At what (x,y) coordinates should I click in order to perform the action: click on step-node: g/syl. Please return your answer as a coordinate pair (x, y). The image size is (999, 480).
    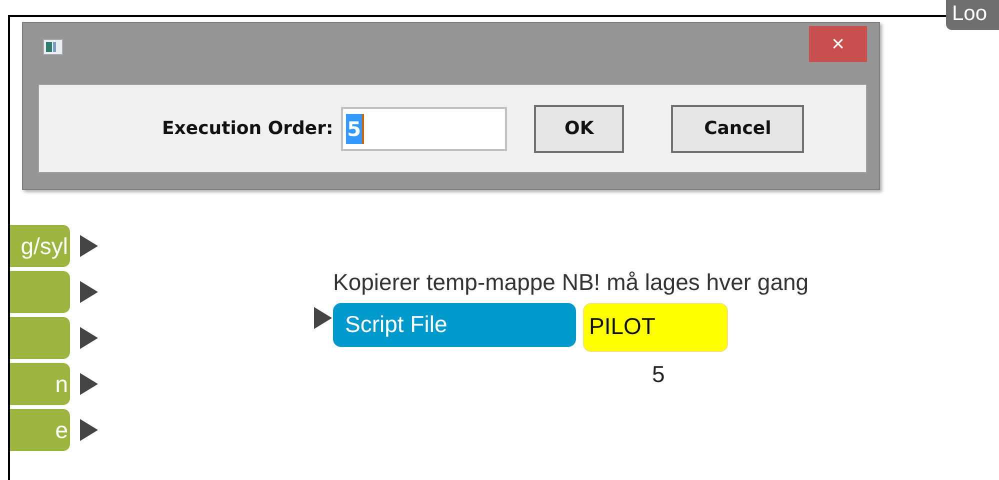
    Looking at the image, I should click on (40, 246).